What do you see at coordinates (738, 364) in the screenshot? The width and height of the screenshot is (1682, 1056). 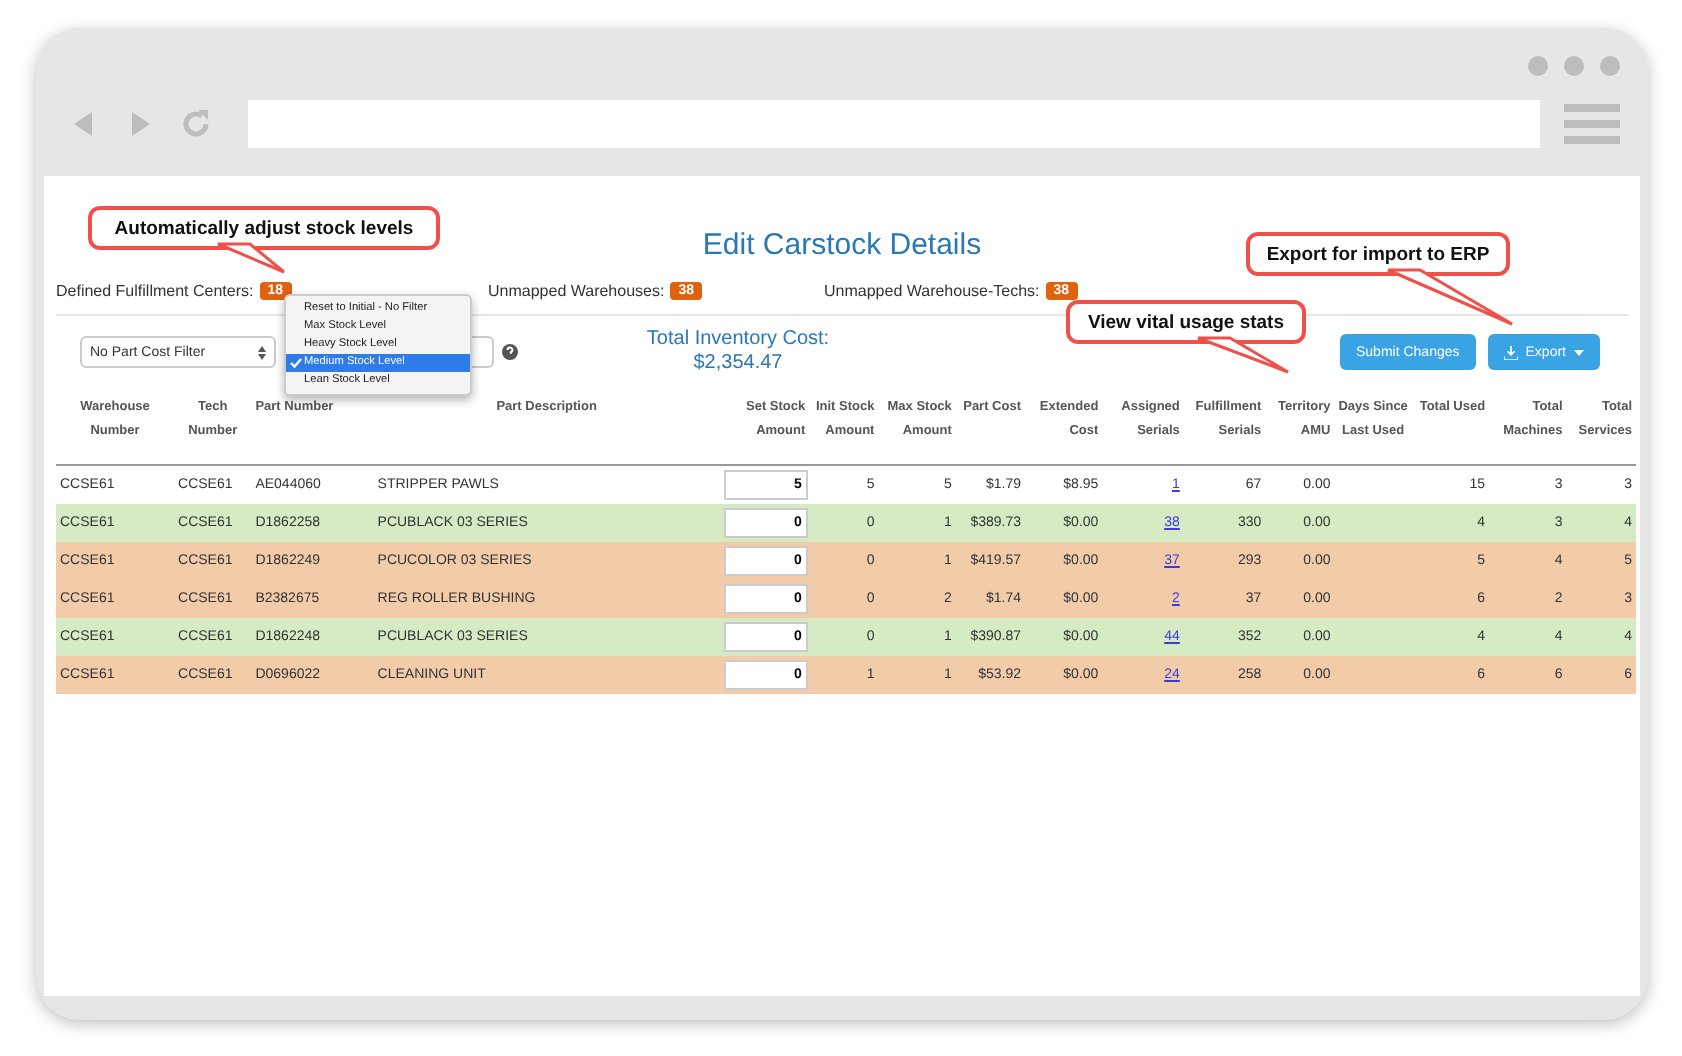 I see `total-cost-value: $2,354.47` at bounding box center [738, 364].